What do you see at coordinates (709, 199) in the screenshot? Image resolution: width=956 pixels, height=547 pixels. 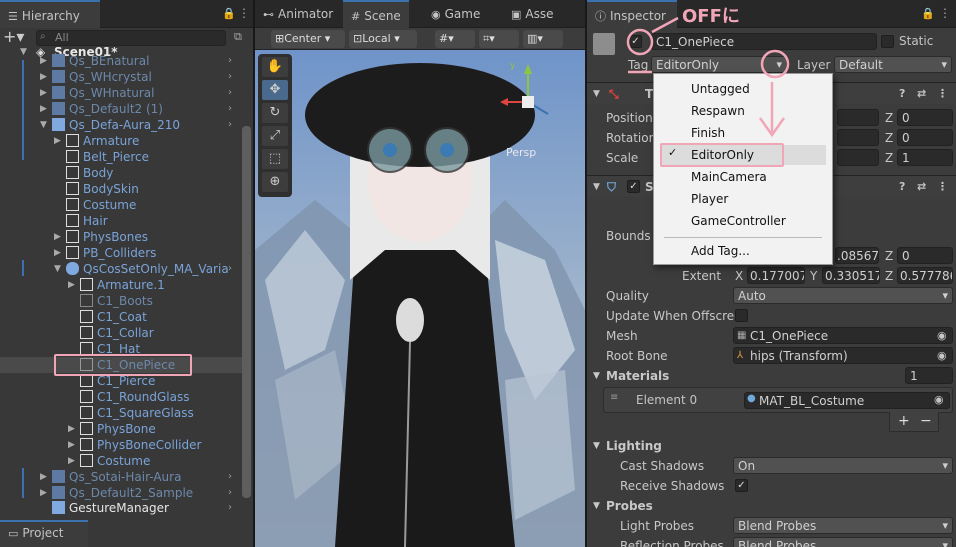 I see `menu-item-player: Player` at bounding box center [709, 199].